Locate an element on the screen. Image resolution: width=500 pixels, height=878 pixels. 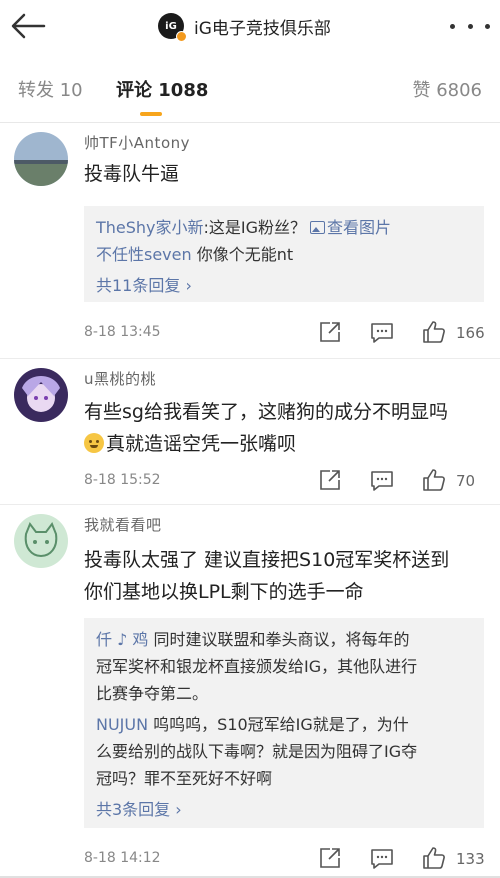
reply-text: :这是IG粉丝？ is located at coordinates (255, 227).